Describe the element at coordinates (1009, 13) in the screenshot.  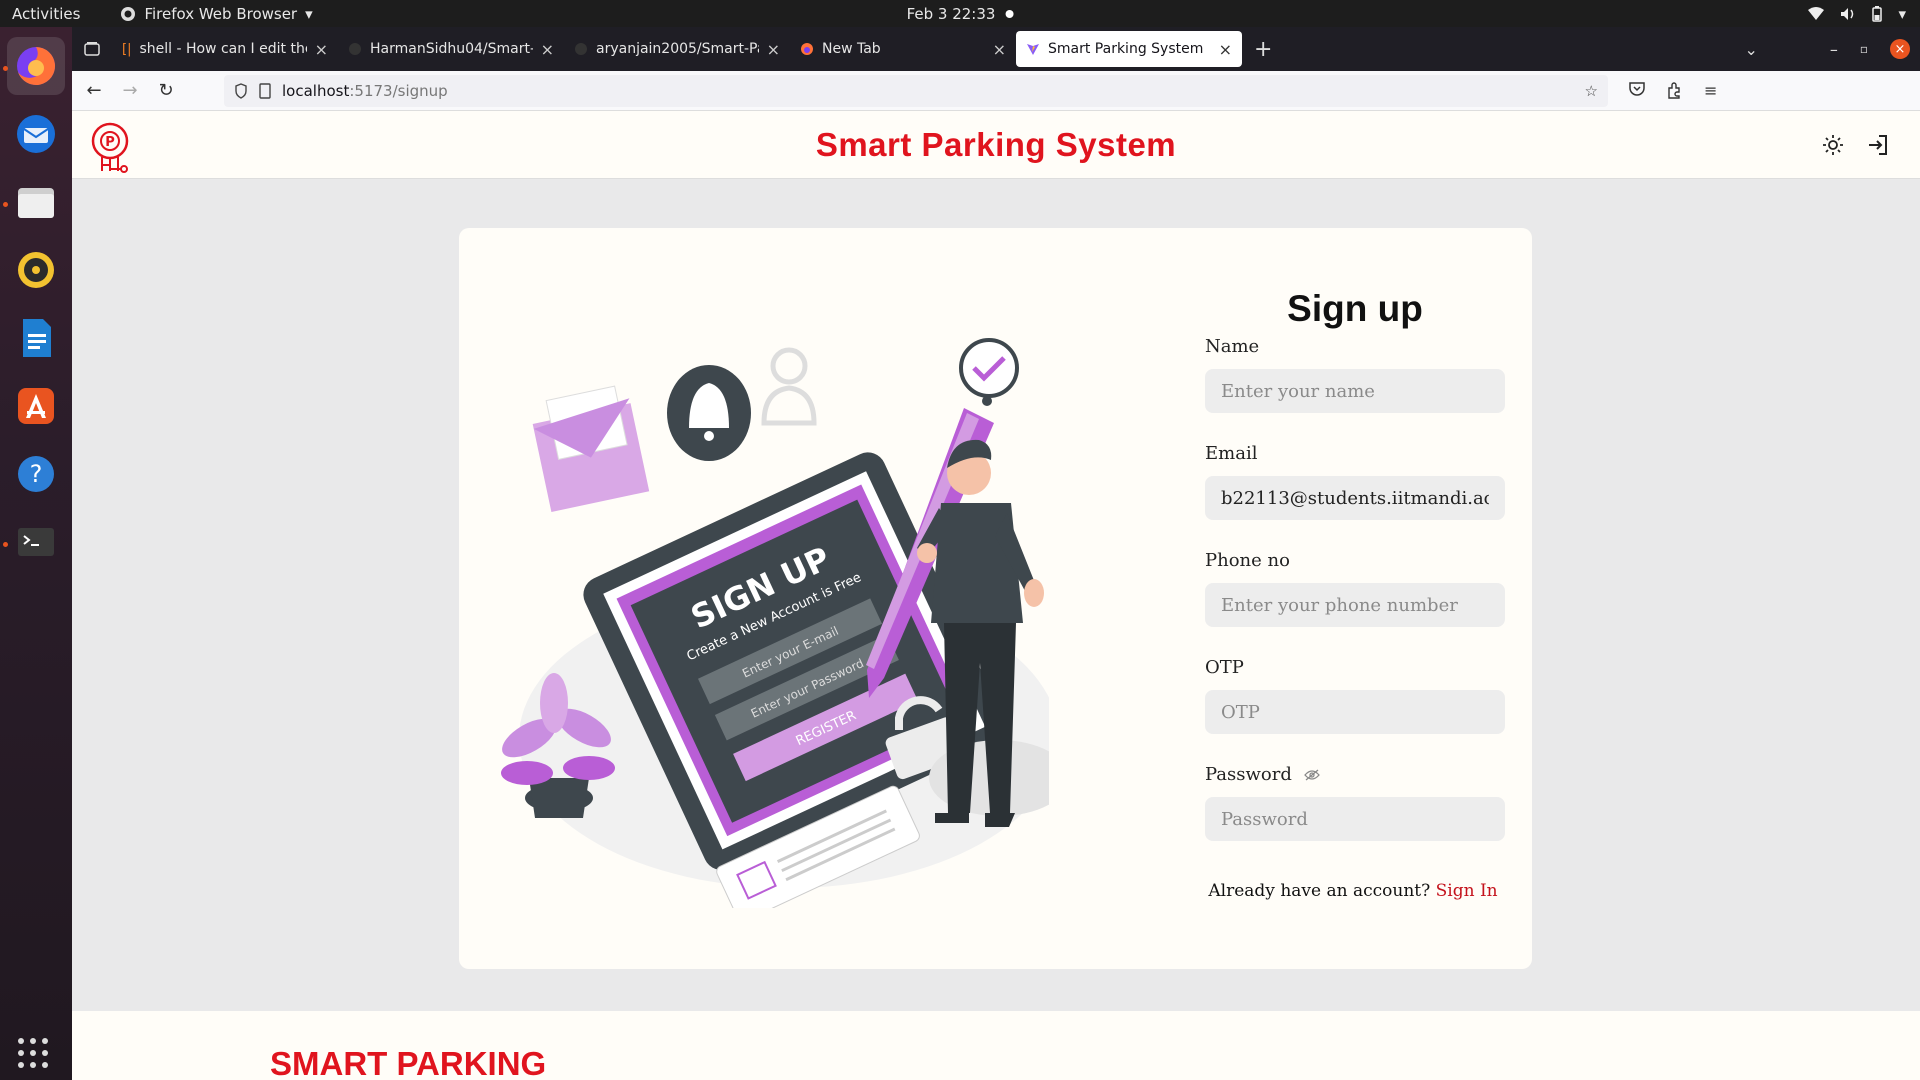
I see `notification-dot-icon` at that location.